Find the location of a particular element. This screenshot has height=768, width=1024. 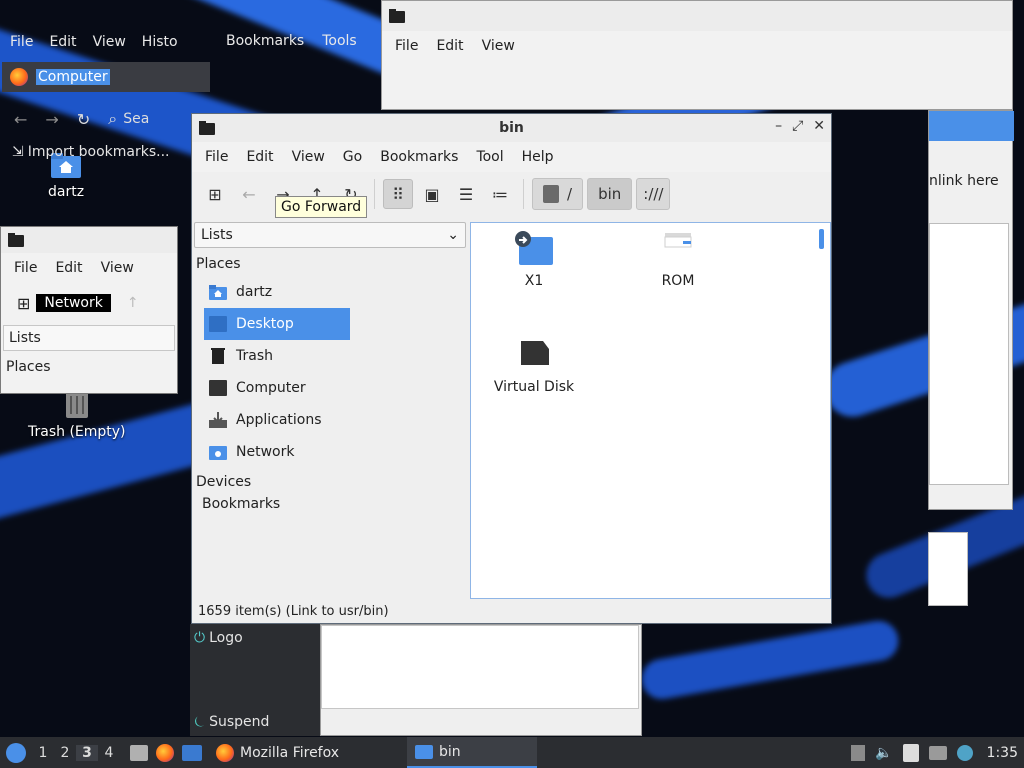

sidebar-item-applications: Applications is located at coordinates (330, 420).